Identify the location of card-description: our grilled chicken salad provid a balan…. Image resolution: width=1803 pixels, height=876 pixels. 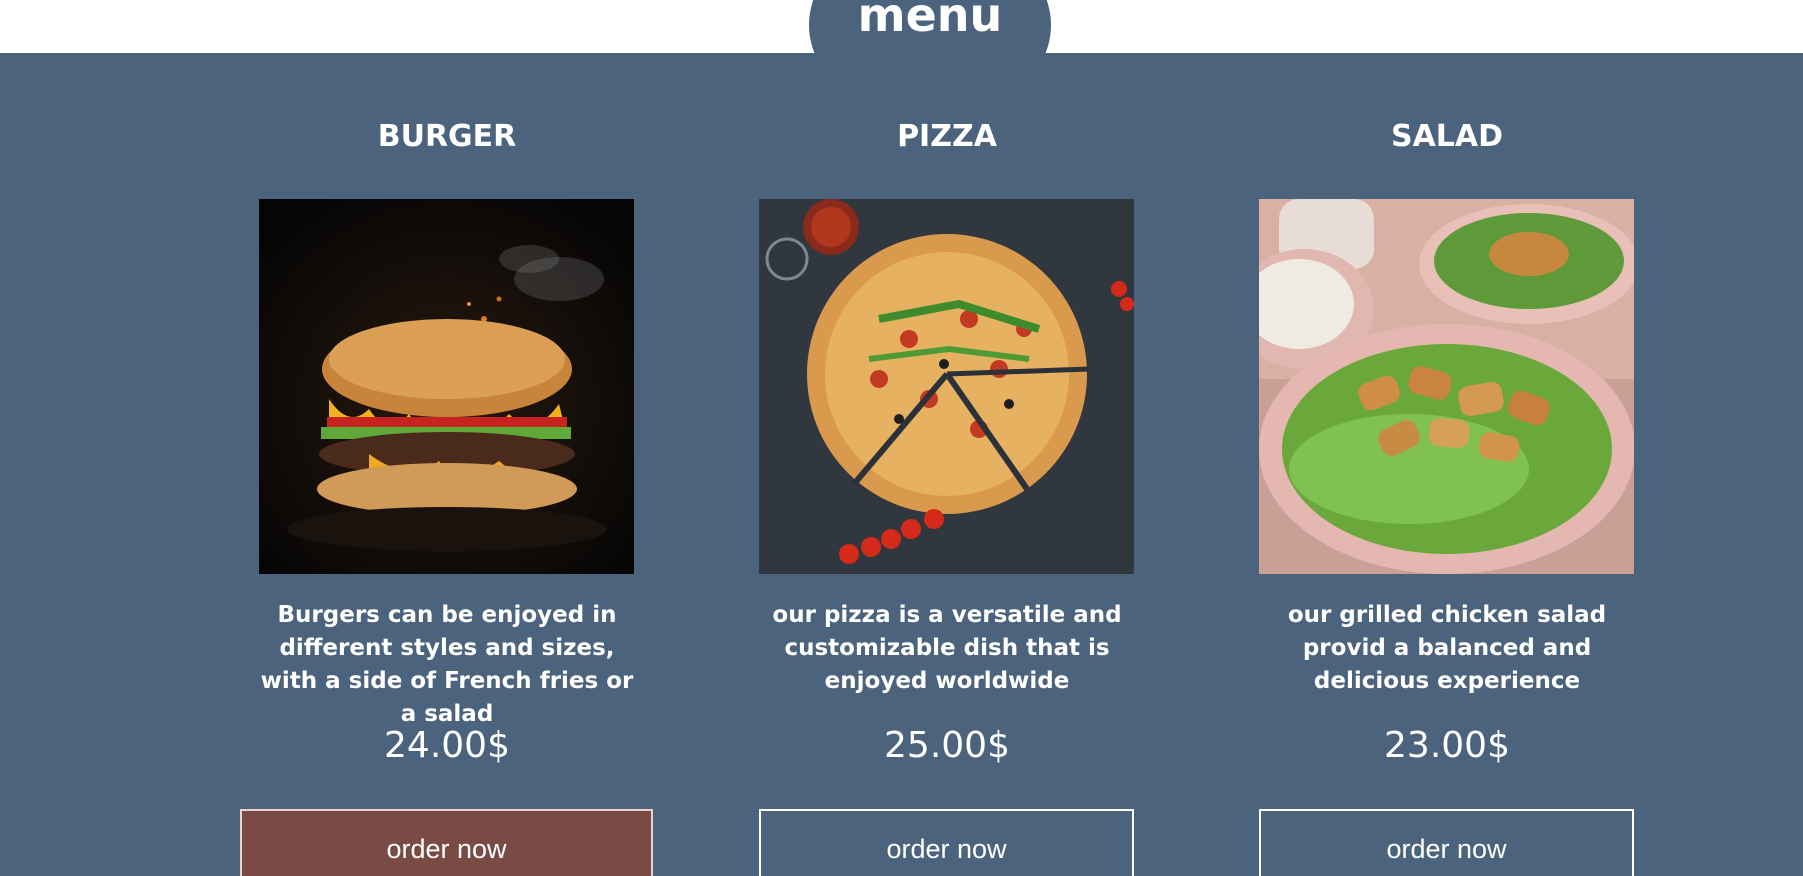
(1447, 648).